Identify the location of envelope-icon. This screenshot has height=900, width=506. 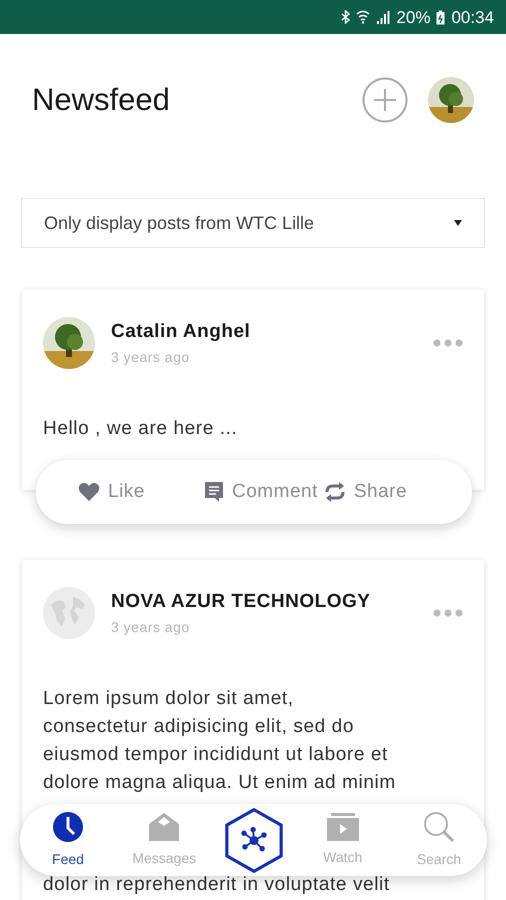
(164, 827).